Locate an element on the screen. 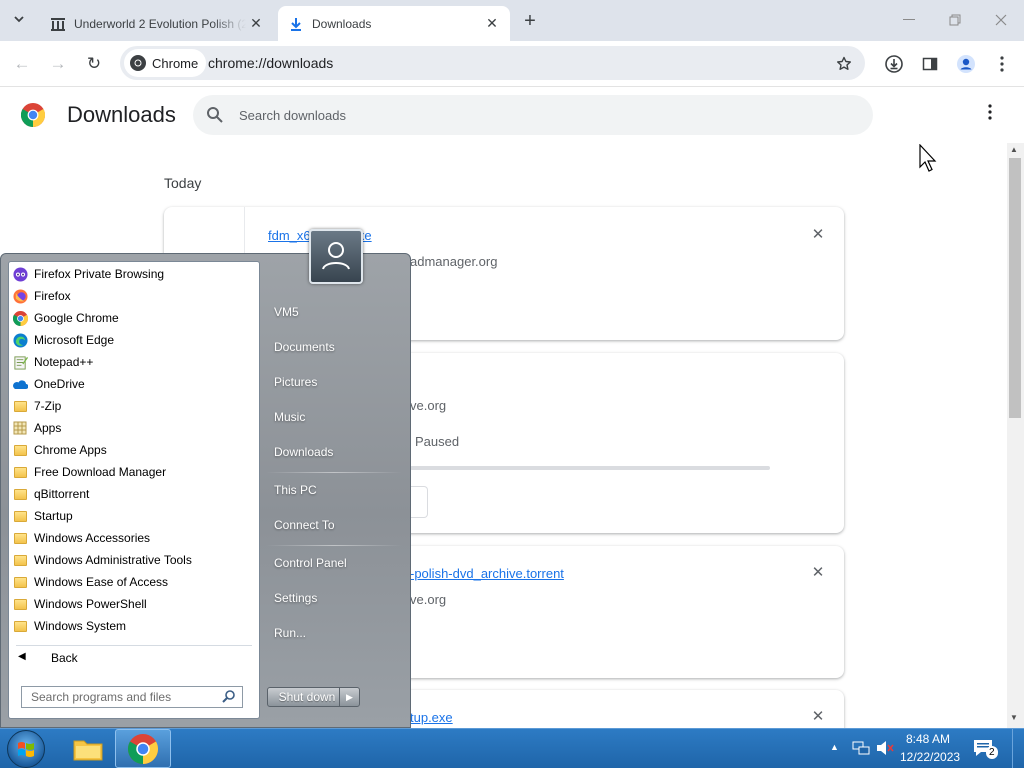  start-menu-program-item: Notepad++ is located at coordinates (134, 362).